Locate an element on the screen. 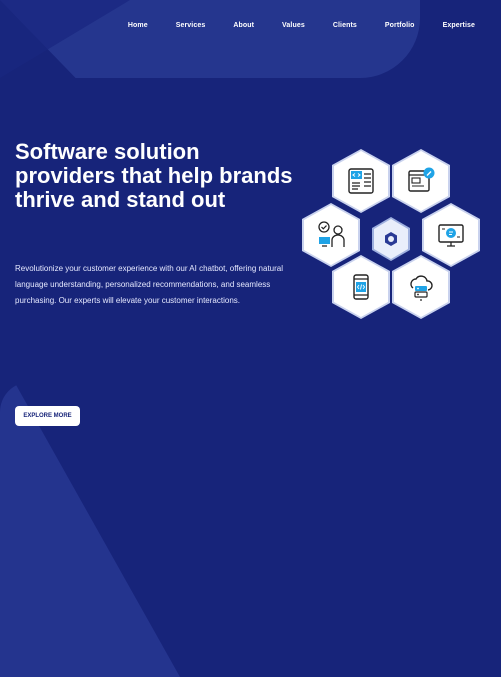  monitor-chat-hex is located at coordinates (451, 235).